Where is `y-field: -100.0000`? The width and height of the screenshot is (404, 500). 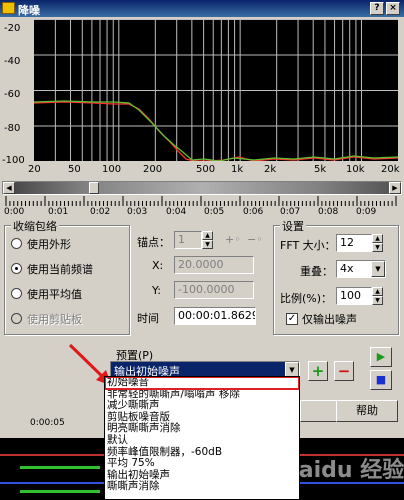 y-field: -100.0000 is located at coordinates (214, 290).